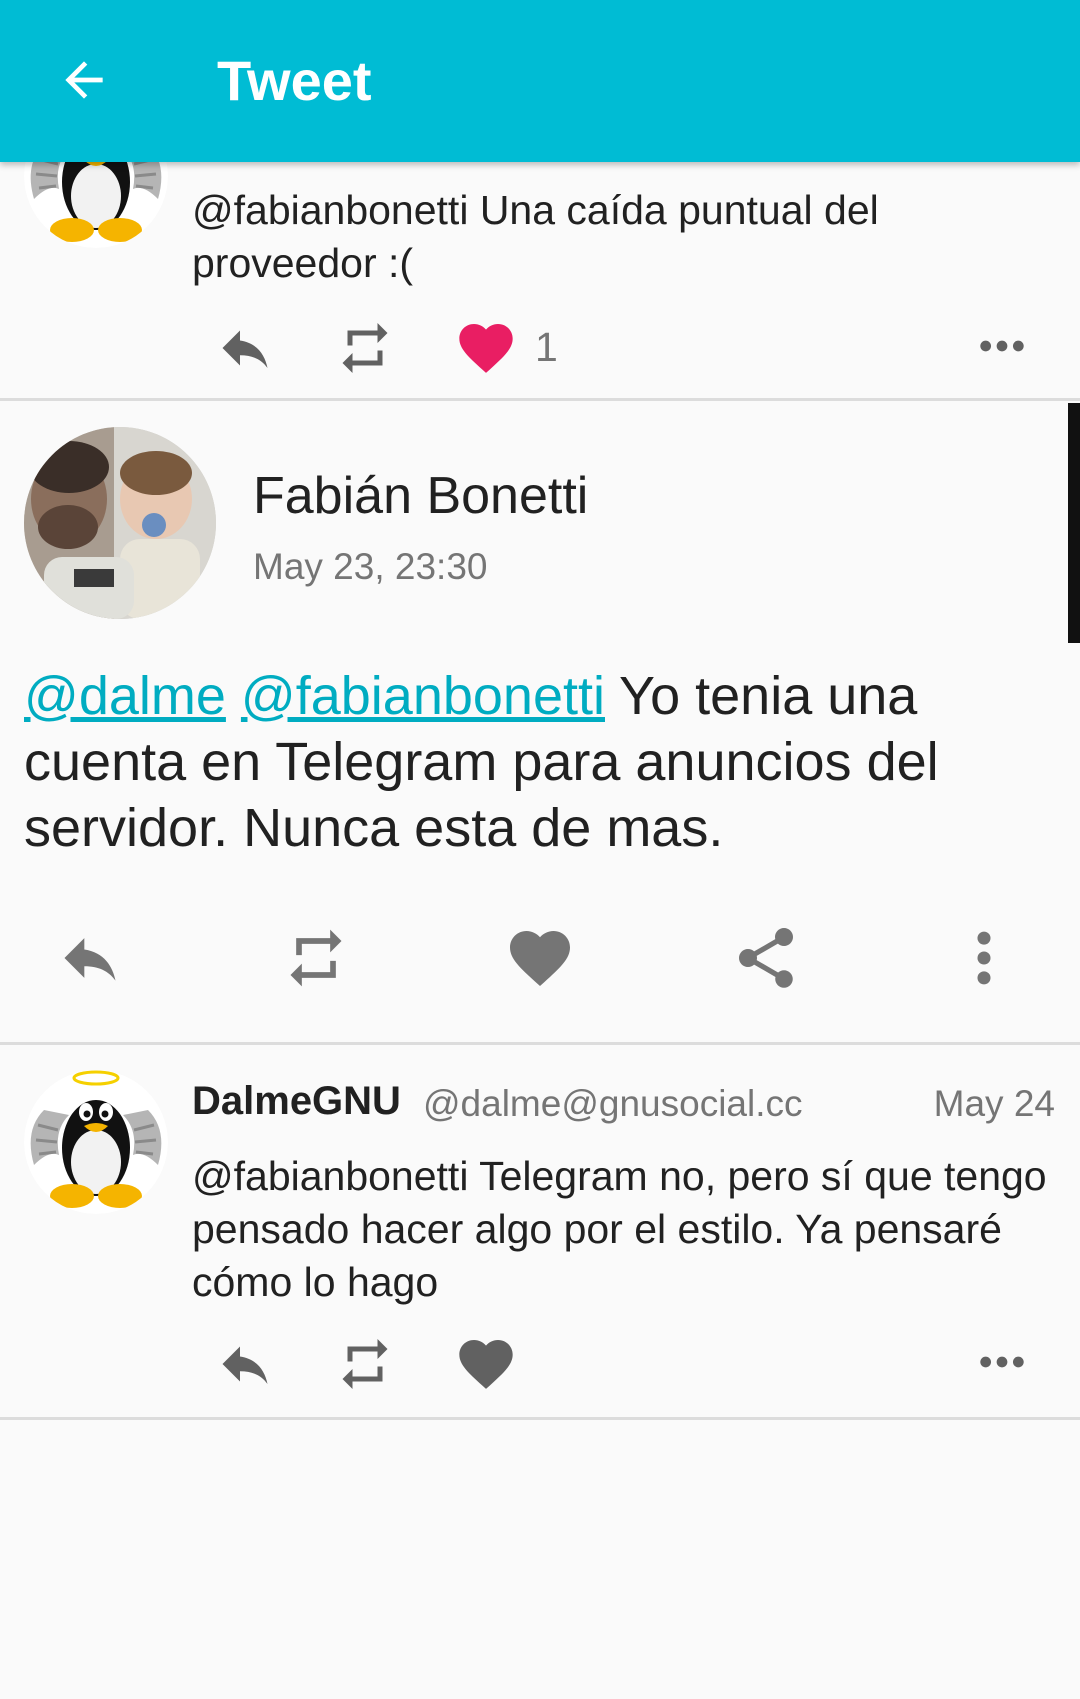 The width and height of the screenshot is (1080, 1699). Describe the element at coordinates (1074, 523) in the screenshot. I see `scroll-indicator` at that location.